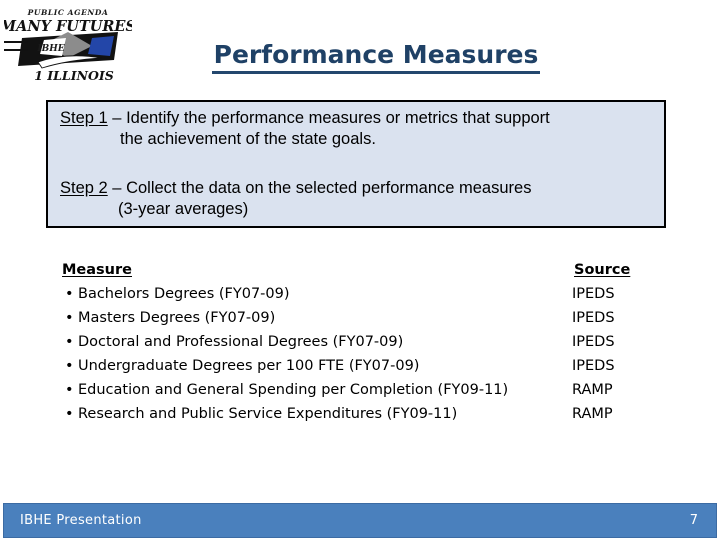 This screenshot has height=540, width=720. I want to click on page-title-text: Performance Measures, so click(376, 57).